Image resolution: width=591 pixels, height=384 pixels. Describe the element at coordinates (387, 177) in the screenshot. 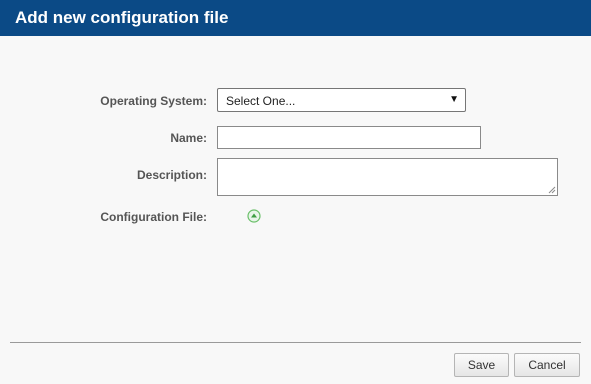

I see `description-textarea` at that location.